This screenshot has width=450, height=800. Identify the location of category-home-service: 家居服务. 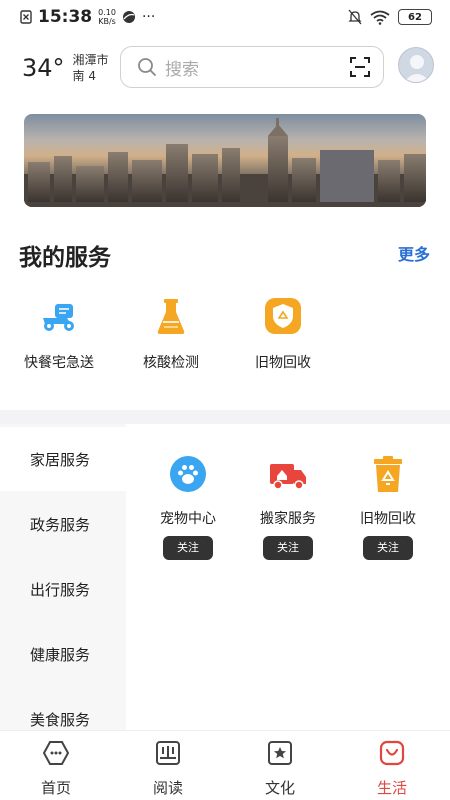
(63, 459).